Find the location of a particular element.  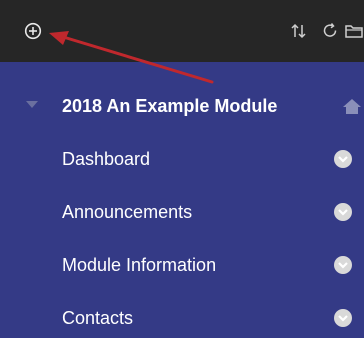

refresh-icon is located at coordinates (330, 30).